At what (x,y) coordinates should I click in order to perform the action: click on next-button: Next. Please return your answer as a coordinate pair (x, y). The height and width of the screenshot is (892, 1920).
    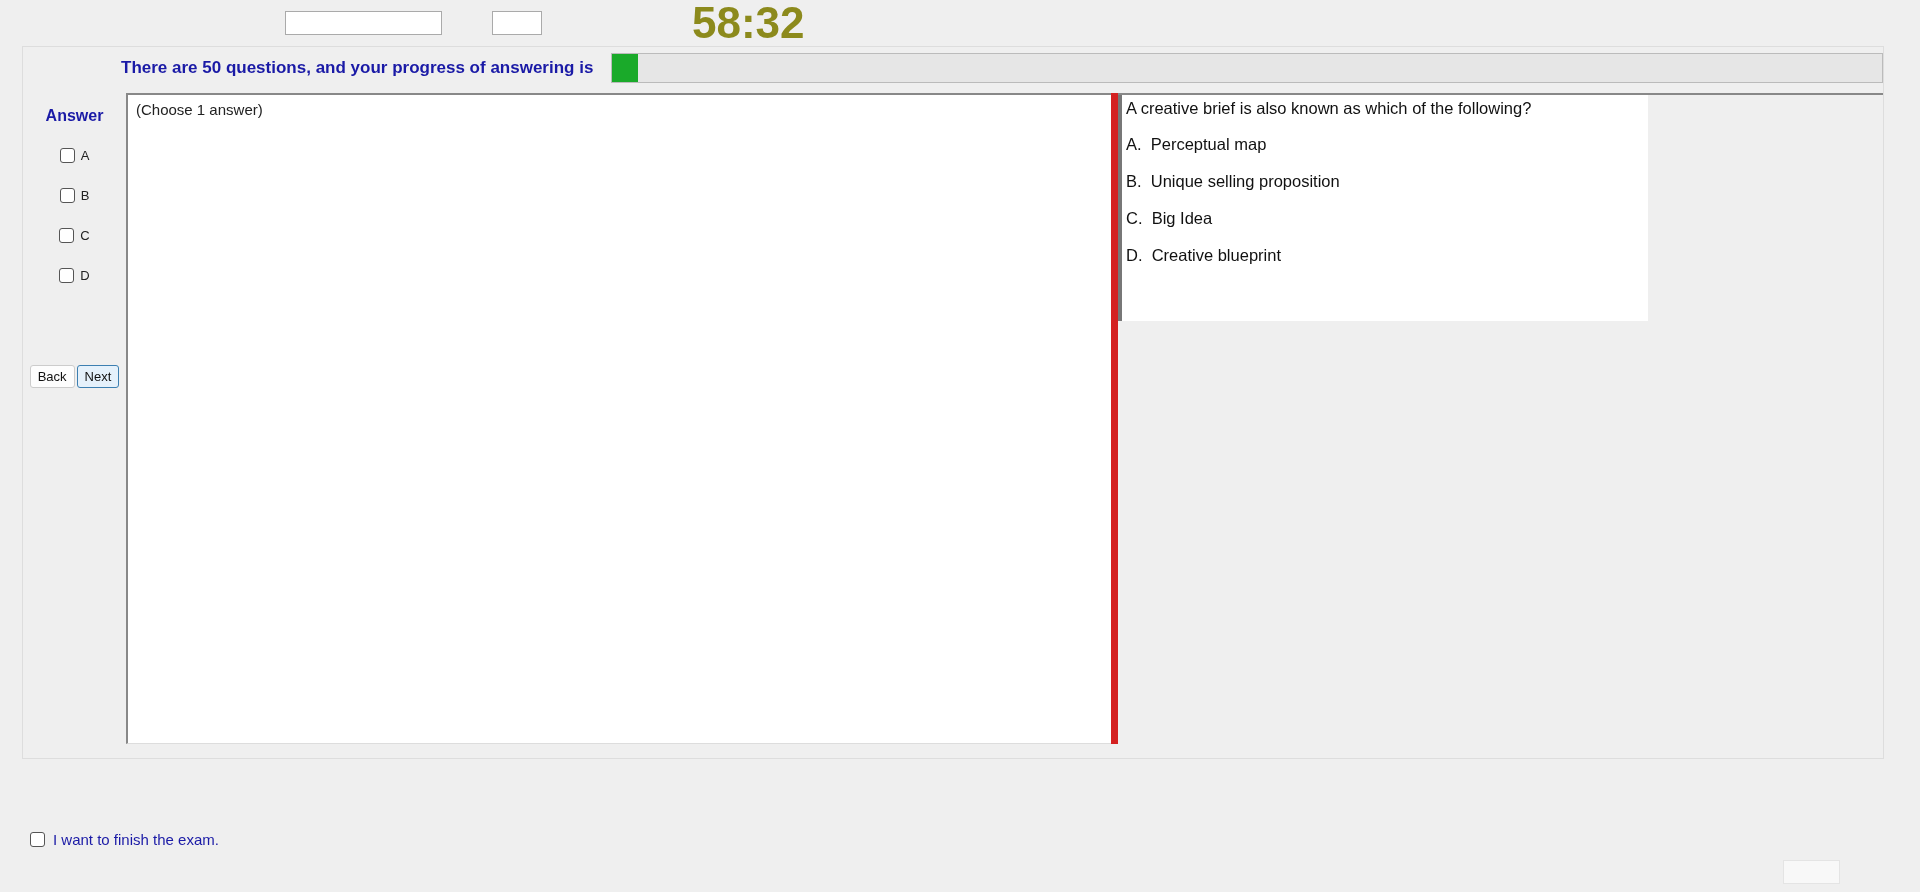
    Looking at the image, I should click on (98, 376).